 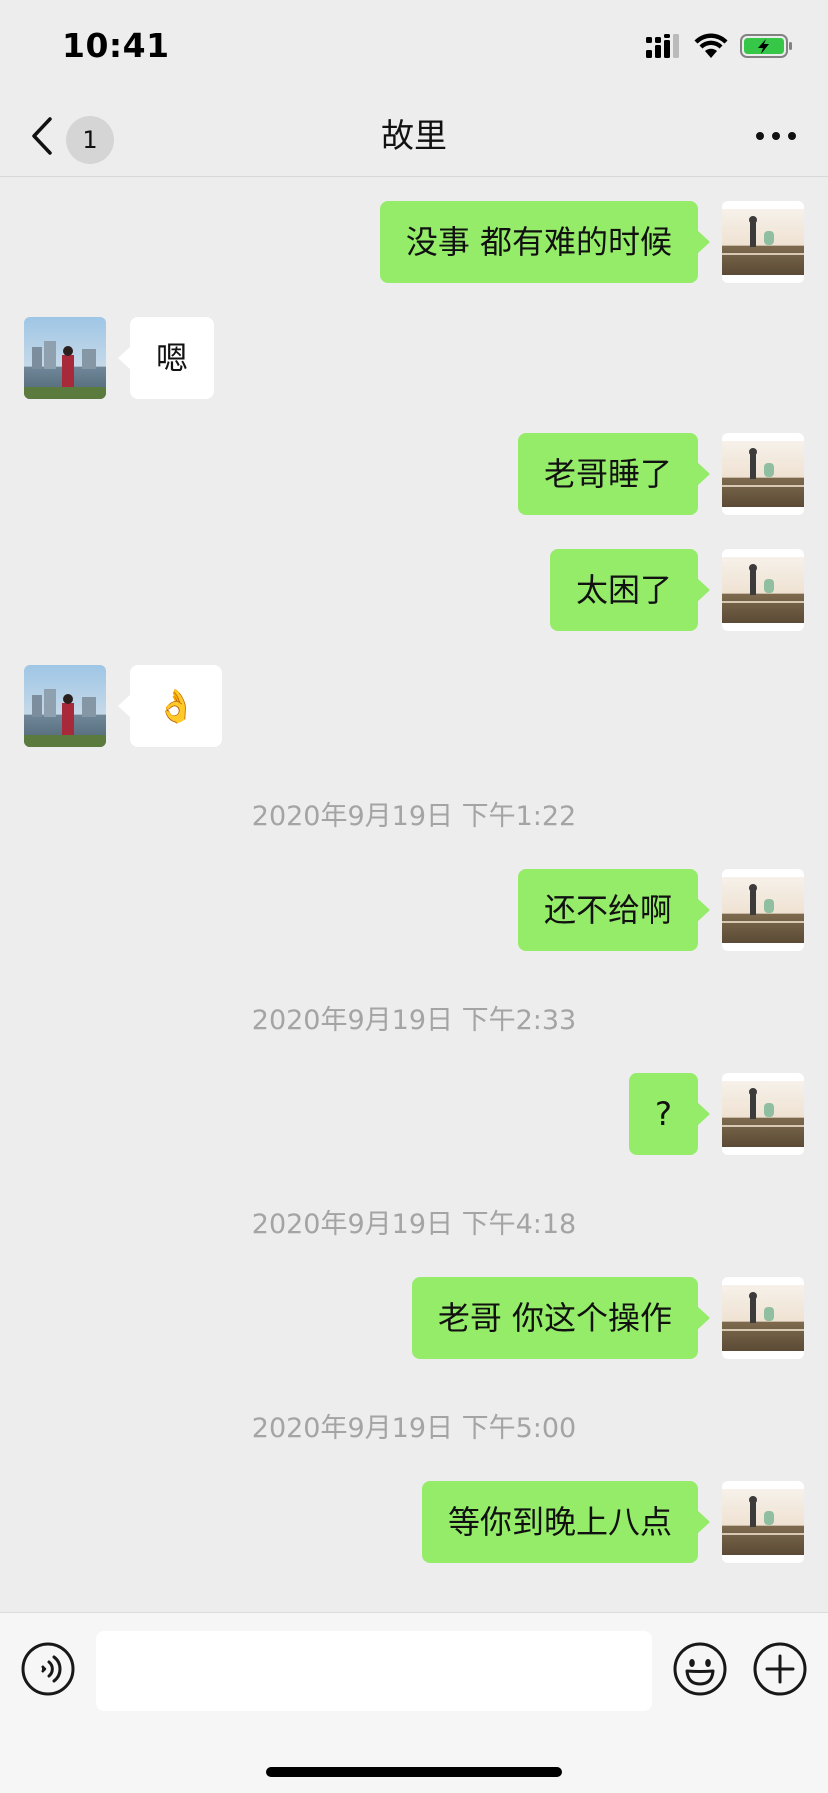 I want to click on message-row: 老哥睡了, so click(x=414, y=474).